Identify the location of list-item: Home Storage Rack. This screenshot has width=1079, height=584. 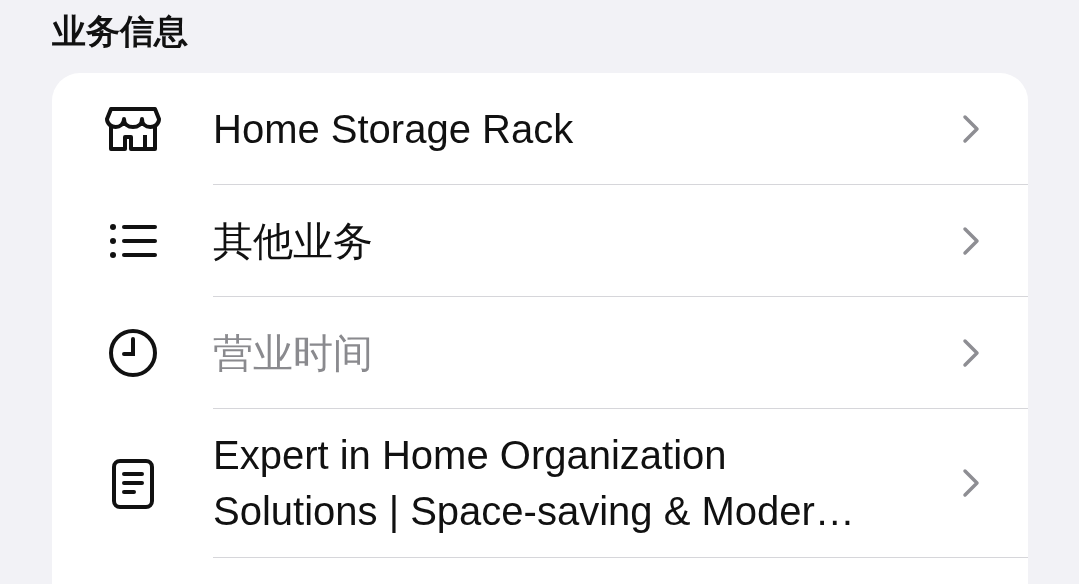
(620, 129).